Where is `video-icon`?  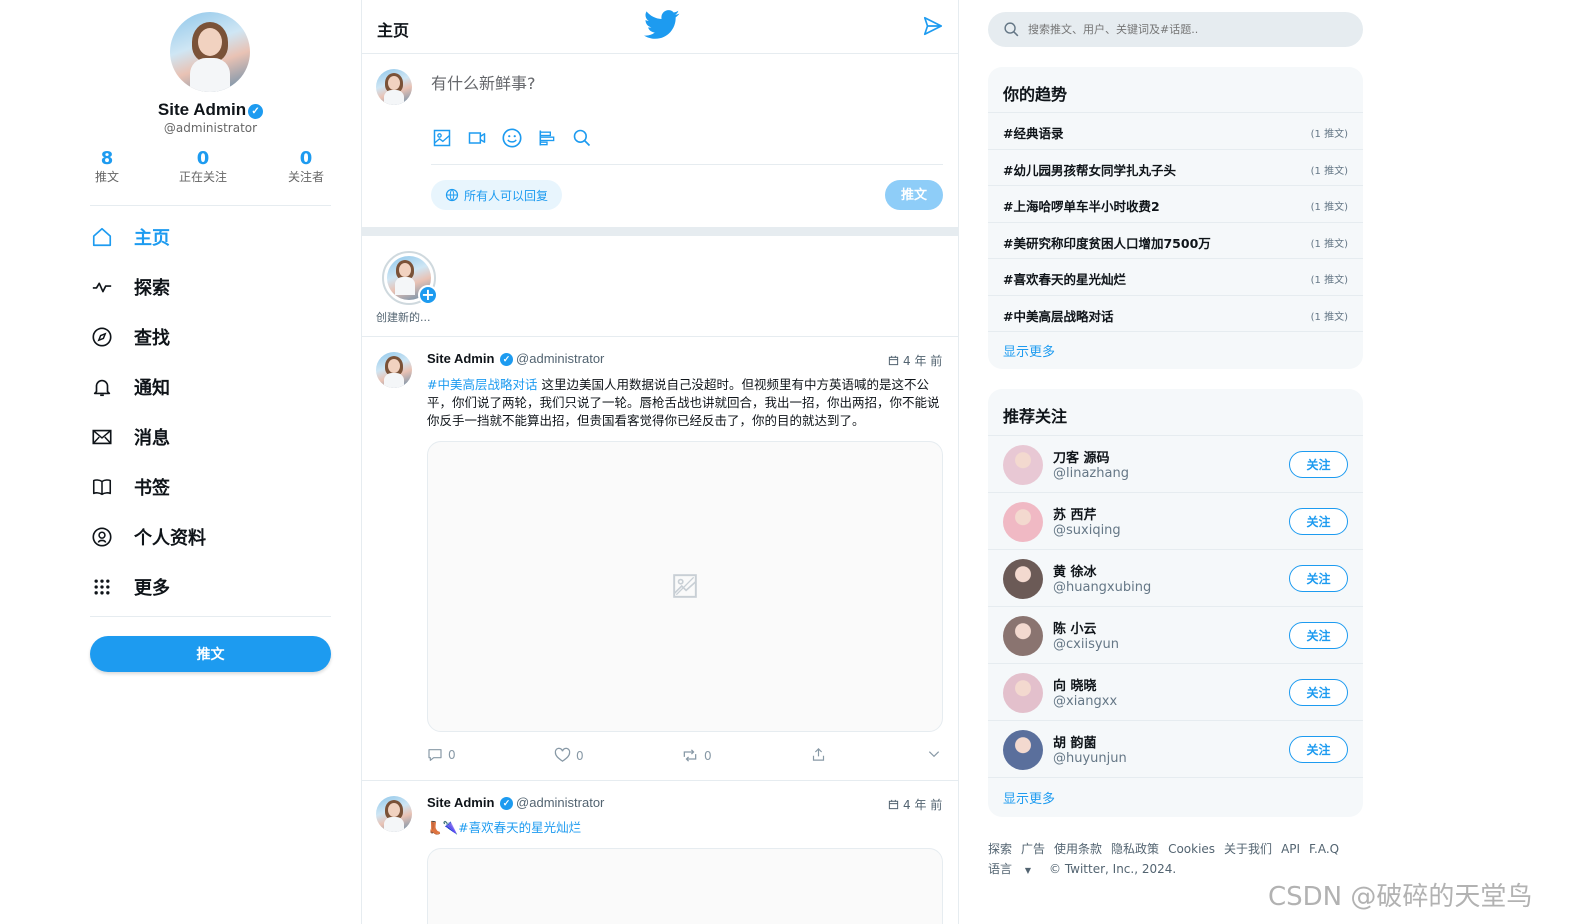
video-icon is located at coordinates (477, 138).